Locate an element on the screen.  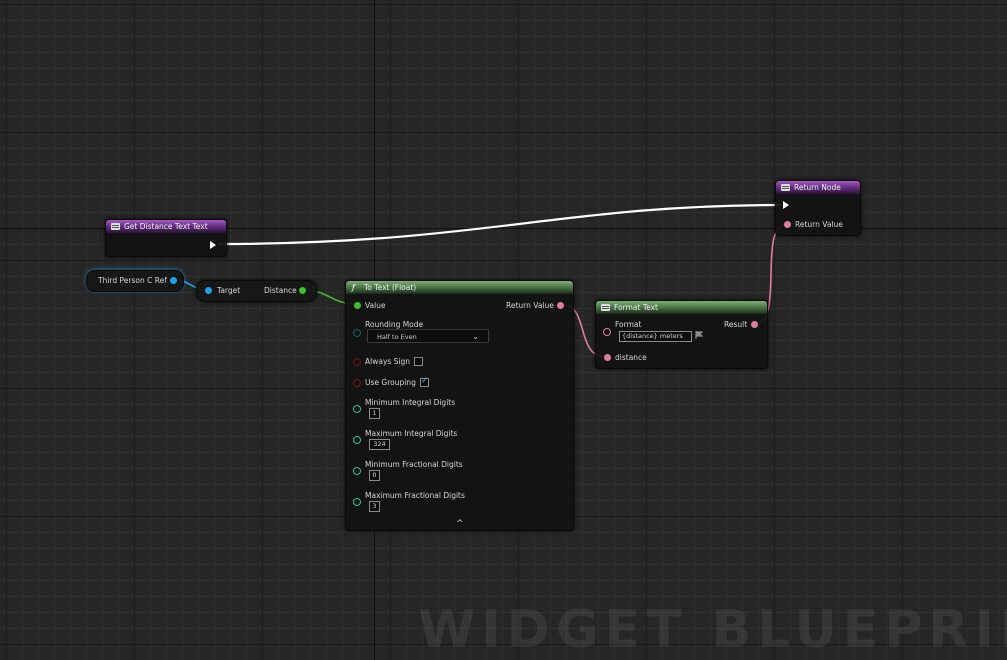
min-fractional-digits-input: 0 is located at coordinates (374, 475).